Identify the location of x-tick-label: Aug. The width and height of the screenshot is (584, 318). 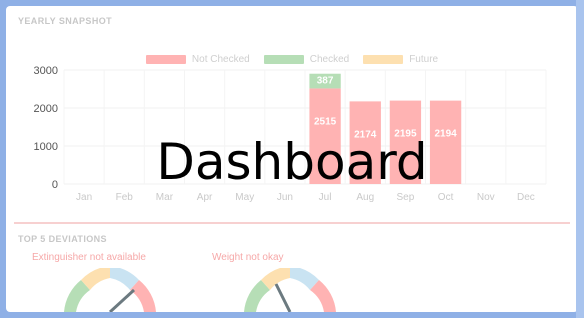
(365, 197).